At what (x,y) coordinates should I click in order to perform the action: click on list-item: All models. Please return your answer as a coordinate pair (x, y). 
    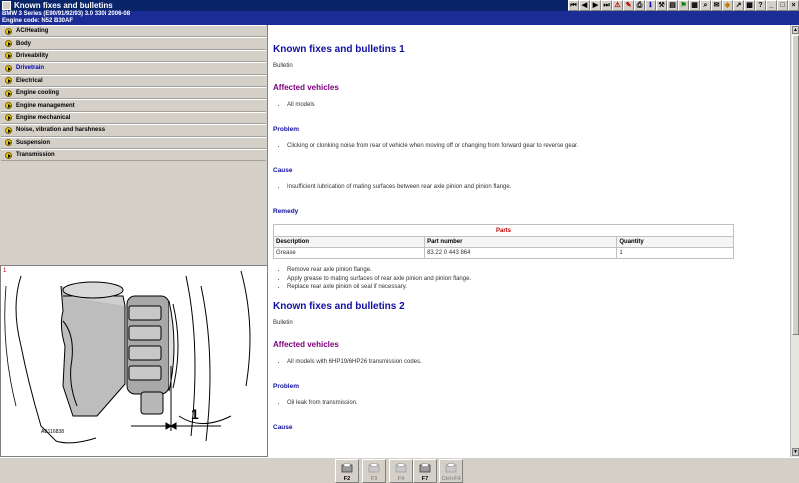
    Looking at the image, I should click on (538, 105).